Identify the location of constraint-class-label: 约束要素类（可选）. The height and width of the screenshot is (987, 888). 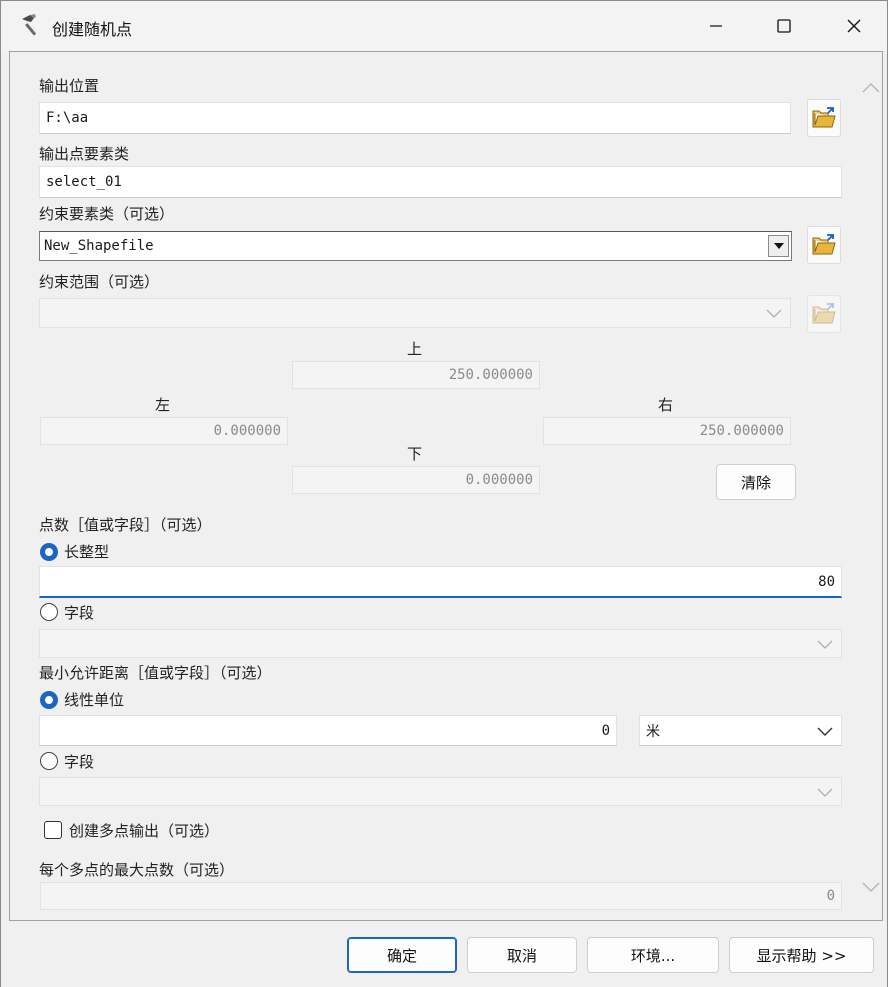
(107, 214).